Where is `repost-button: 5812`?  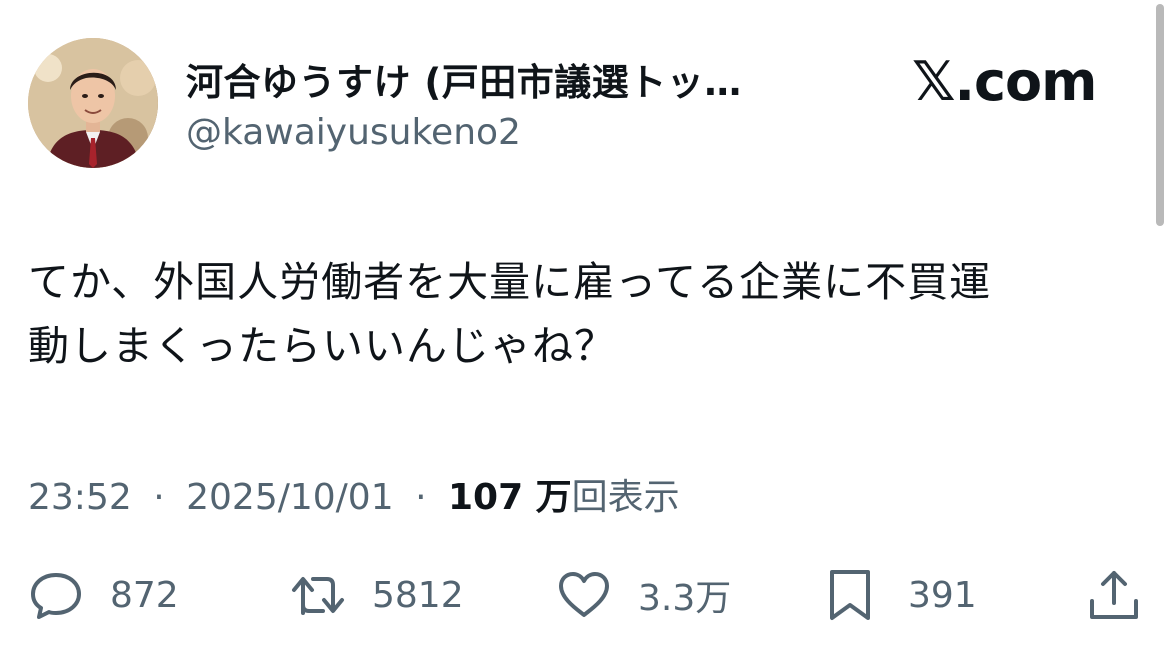
repost-button: 5812 is located at coordinates (376, 595).